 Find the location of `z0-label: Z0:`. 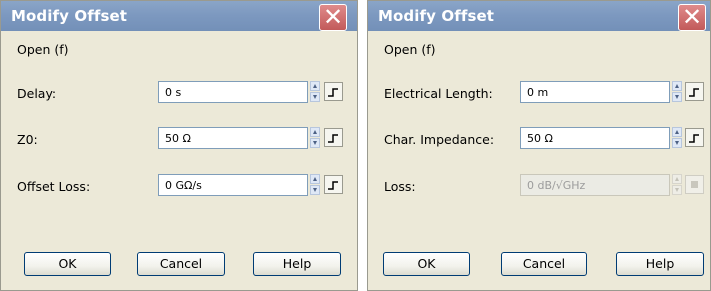

z0-label: Z0: is located at coordinates (27, 139).